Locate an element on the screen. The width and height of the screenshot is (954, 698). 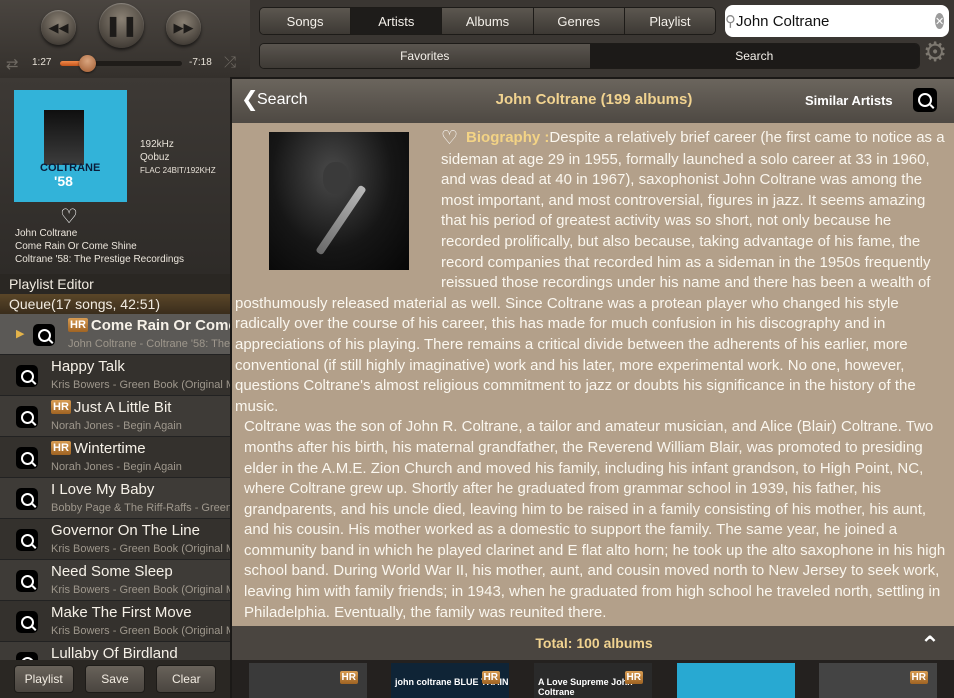
now-playing-artist: John Coltrane is located at coordinates (46, 233).